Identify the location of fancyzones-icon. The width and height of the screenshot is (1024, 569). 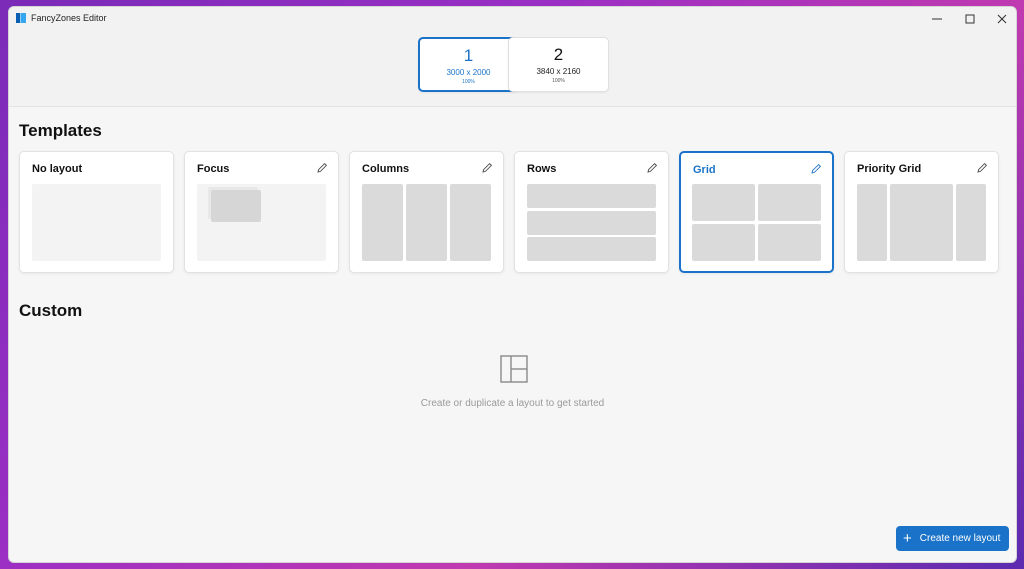
(21, 18).